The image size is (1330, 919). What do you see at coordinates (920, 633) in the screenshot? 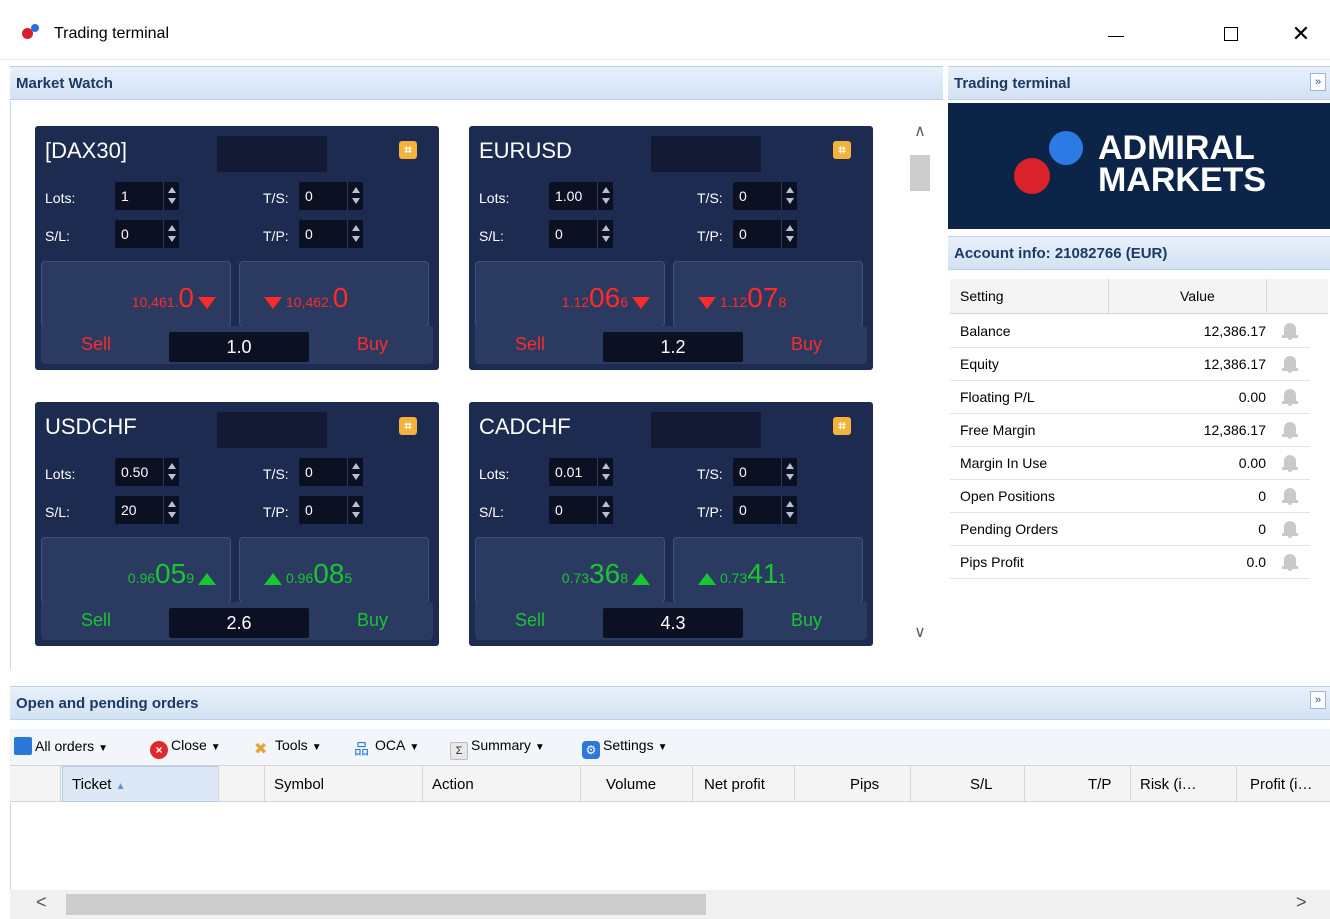
I see `scroll-down-icon: ∨` at bounding box center [920, 633].